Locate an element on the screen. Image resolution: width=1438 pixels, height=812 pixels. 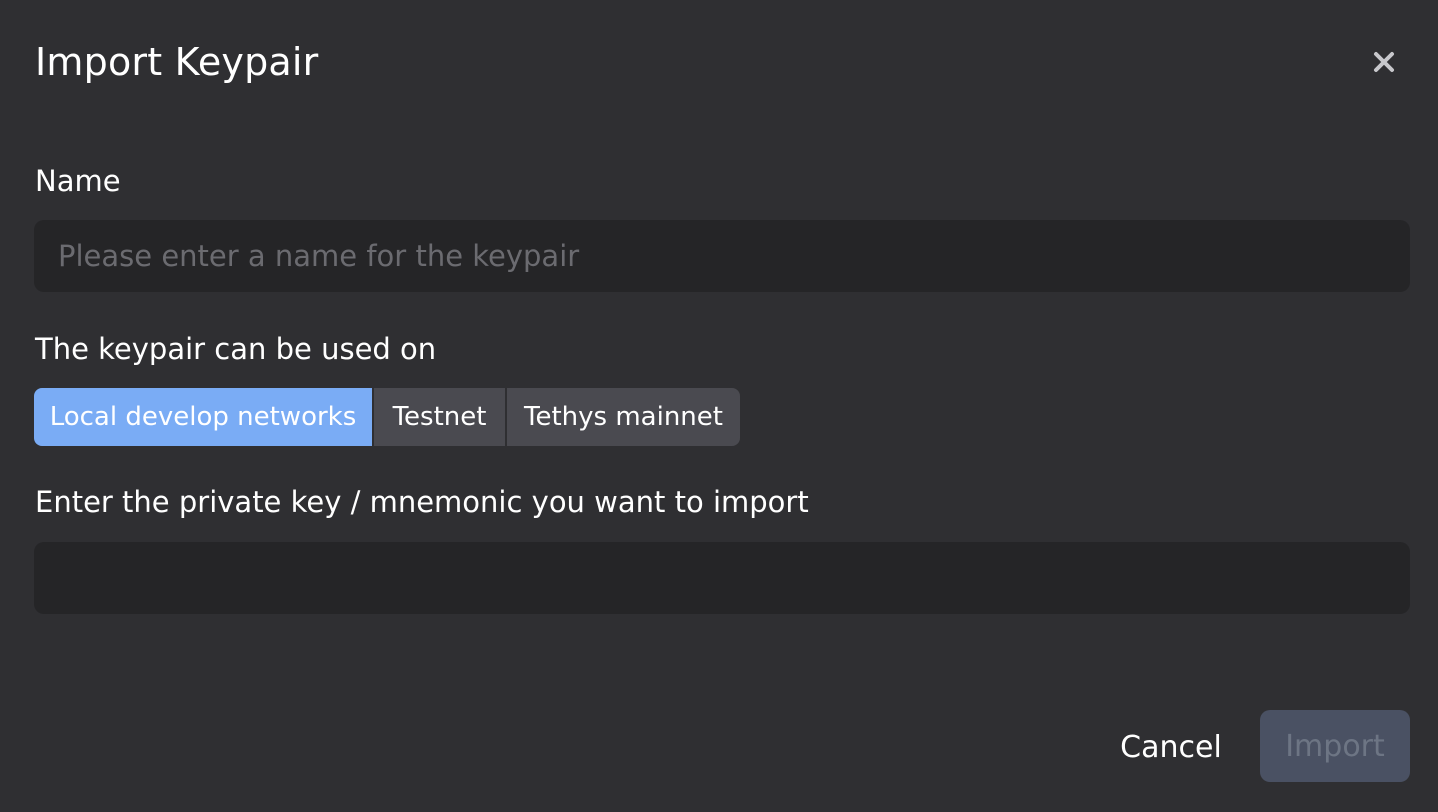
close-button is located at coordinates (1384, 62).